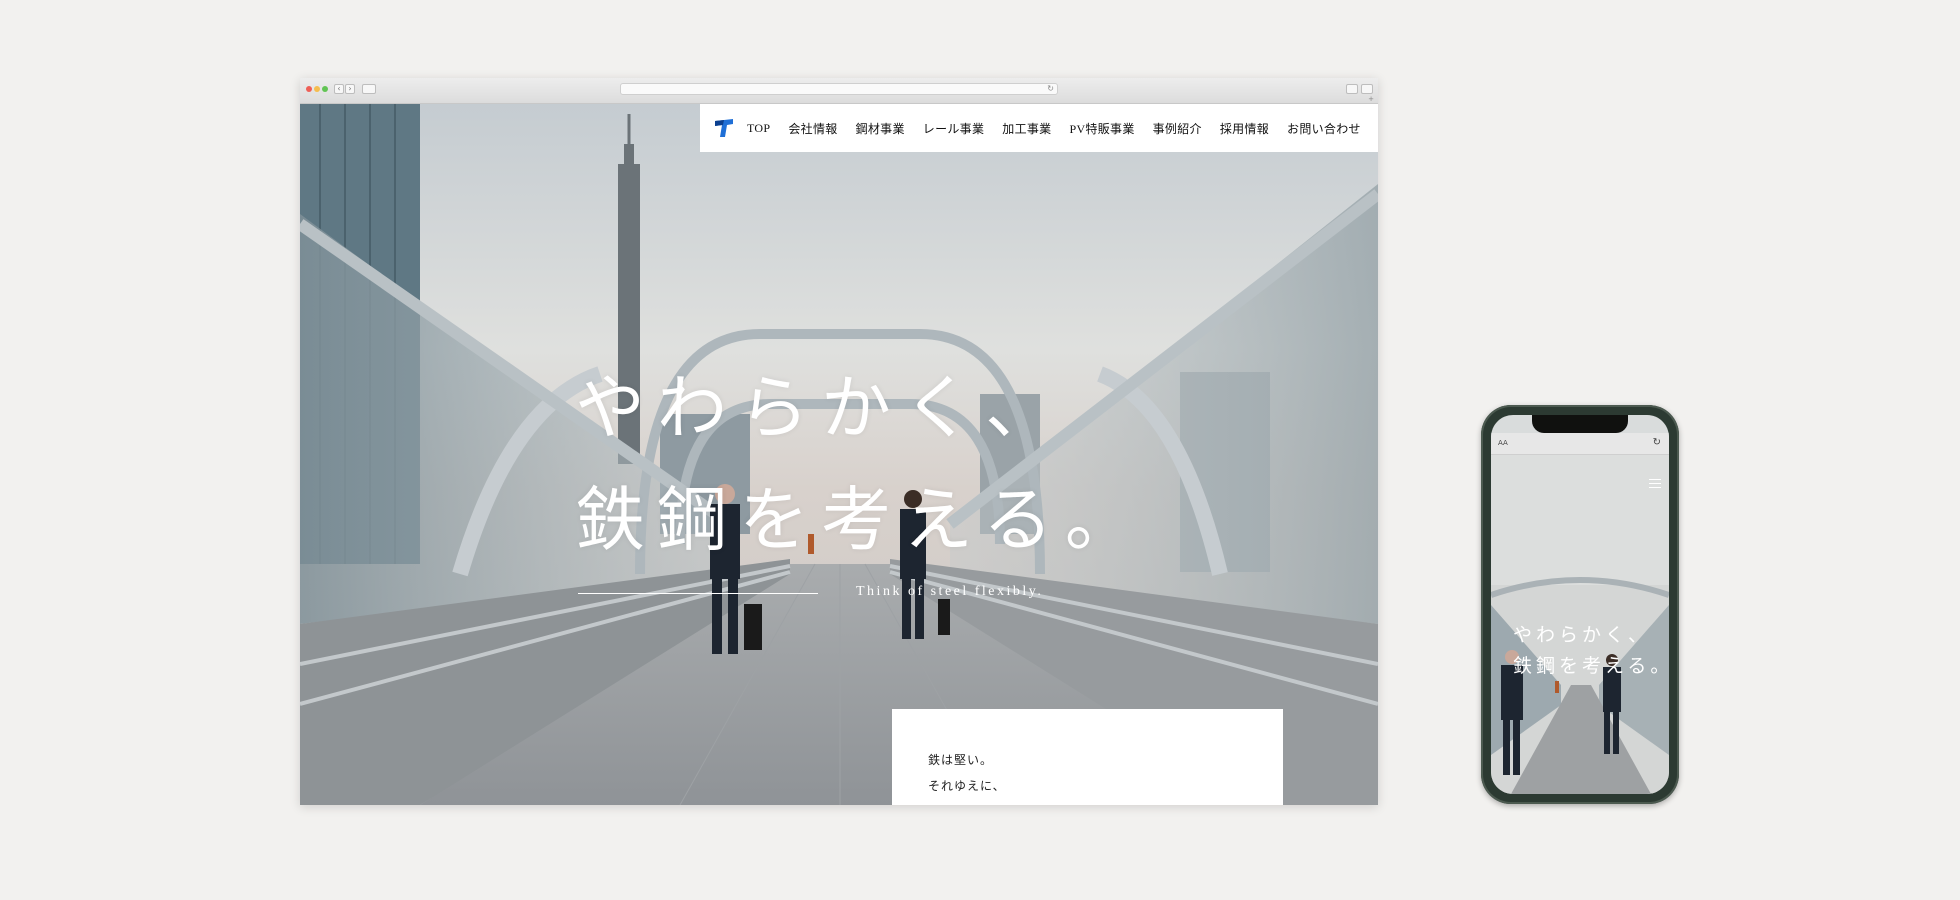  Describe the element at coordinates (1503, 443) in the screenshot. I see `text-size-button: AA` at that location.